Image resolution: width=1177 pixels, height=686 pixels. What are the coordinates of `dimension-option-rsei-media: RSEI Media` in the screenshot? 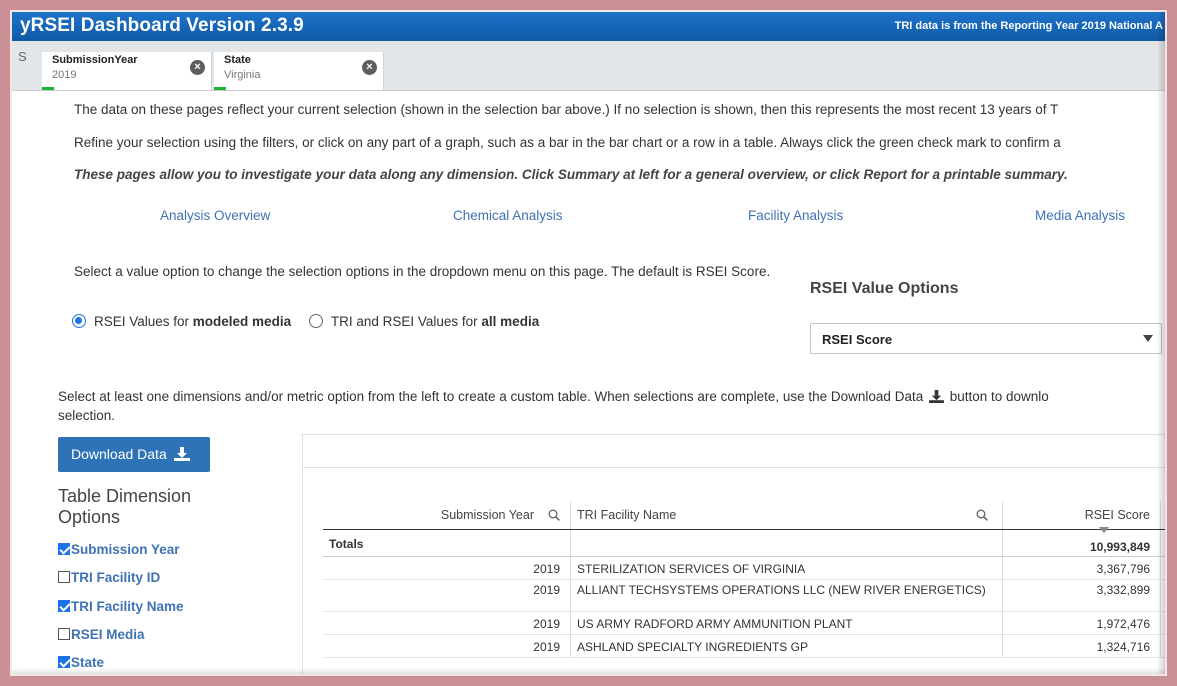 It's located at (101, 634).